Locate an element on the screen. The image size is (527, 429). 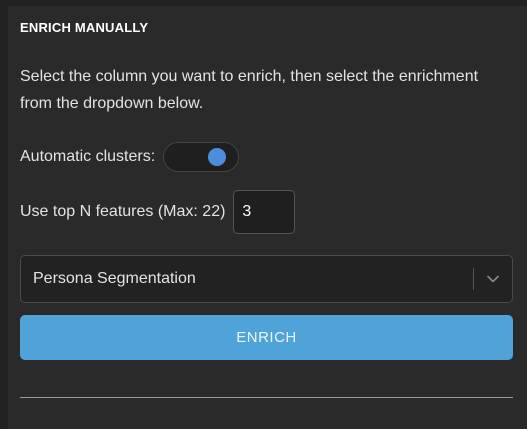
top-n-features-input is located at coordinates (264, 212).